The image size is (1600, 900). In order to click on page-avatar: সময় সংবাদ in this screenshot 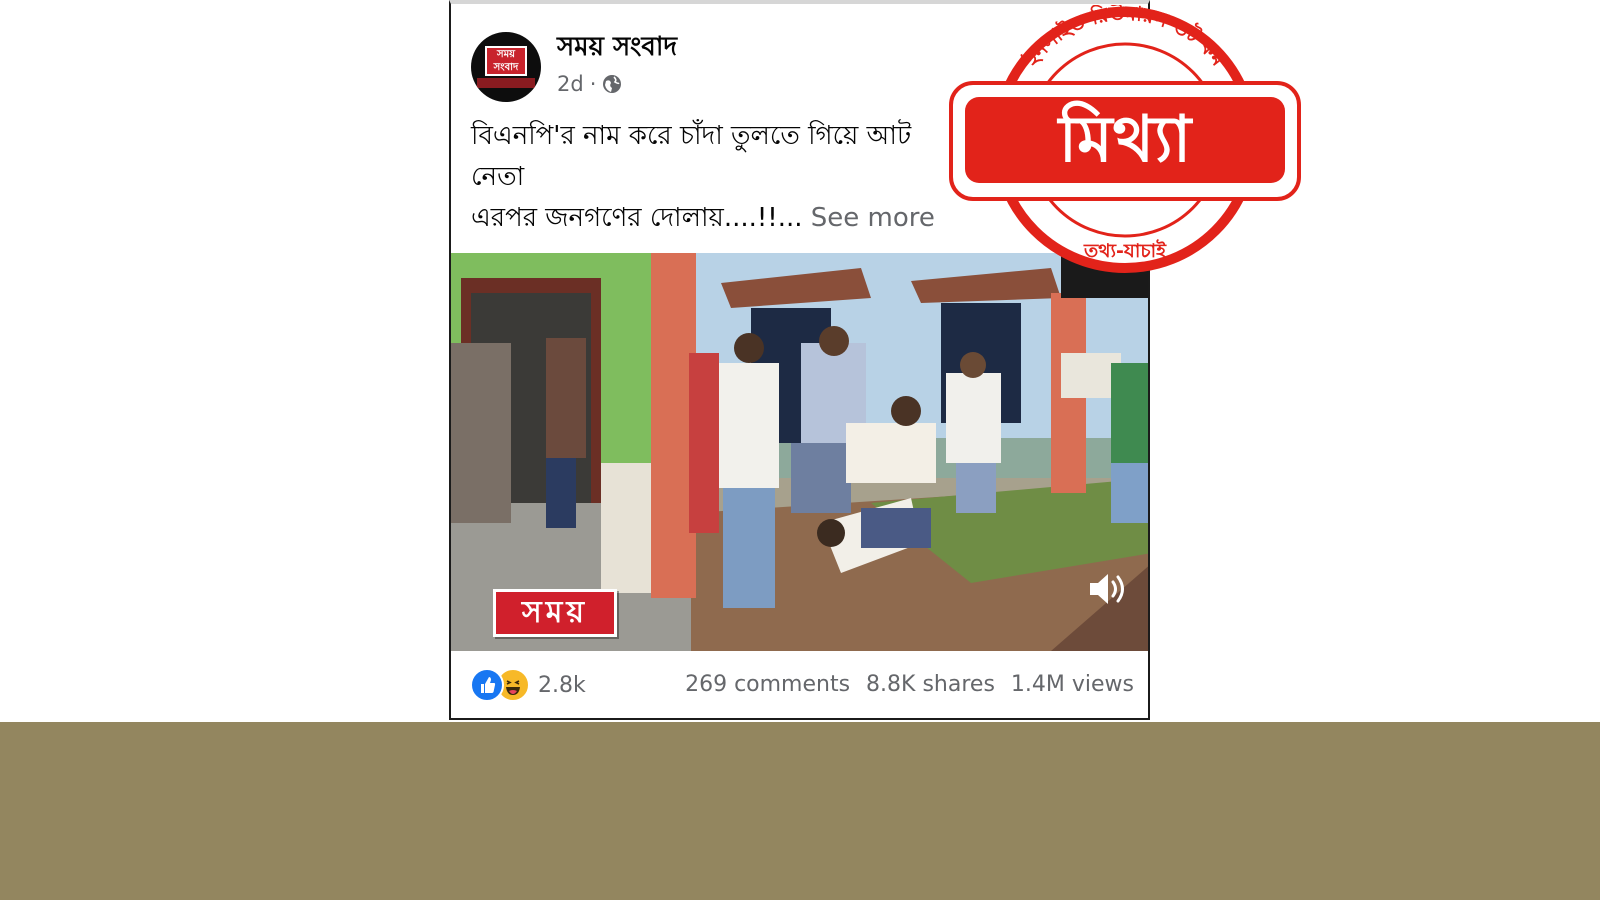, I will do `click(506, 67)`.